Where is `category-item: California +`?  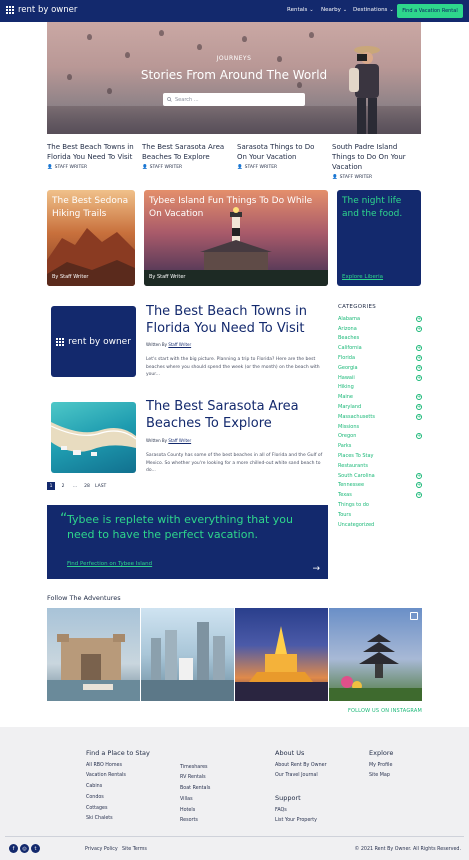 category-item: California + is located at coordinates (380, 348).